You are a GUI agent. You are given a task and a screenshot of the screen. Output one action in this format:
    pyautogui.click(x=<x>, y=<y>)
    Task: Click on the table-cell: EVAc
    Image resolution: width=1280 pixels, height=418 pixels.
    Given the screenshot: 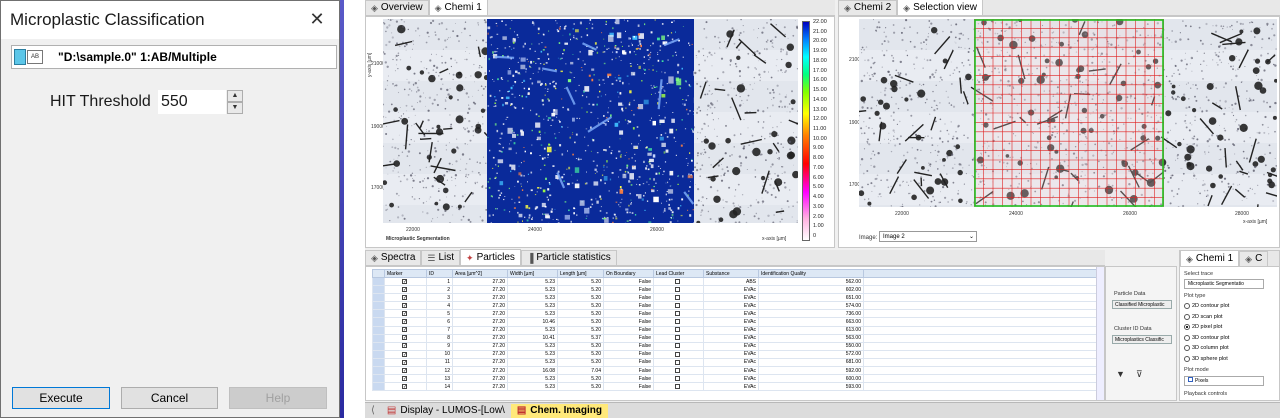 What is the action you would take?
    pyautogui.click(x=731, y=290)
    